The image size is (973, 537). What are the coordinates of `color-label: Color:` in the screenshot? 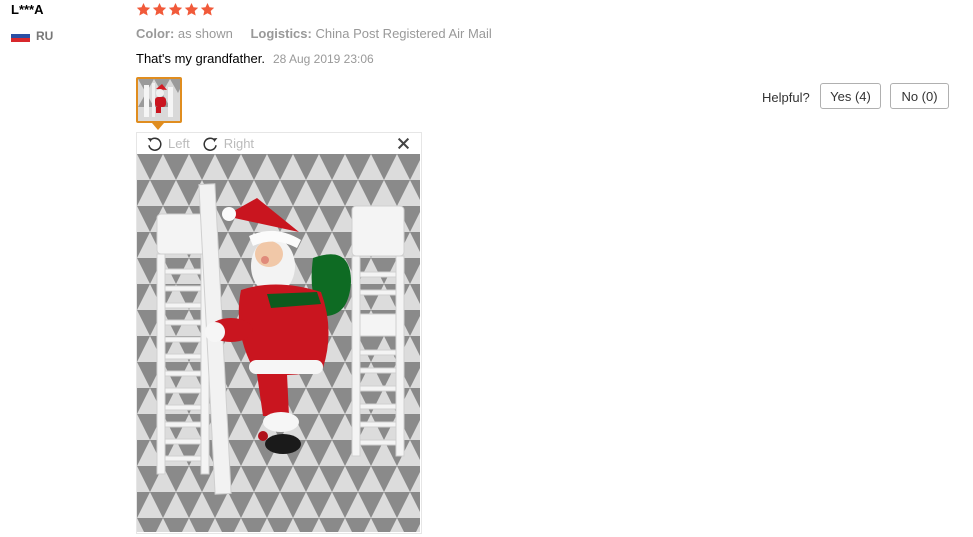 It's located at (155, 33).